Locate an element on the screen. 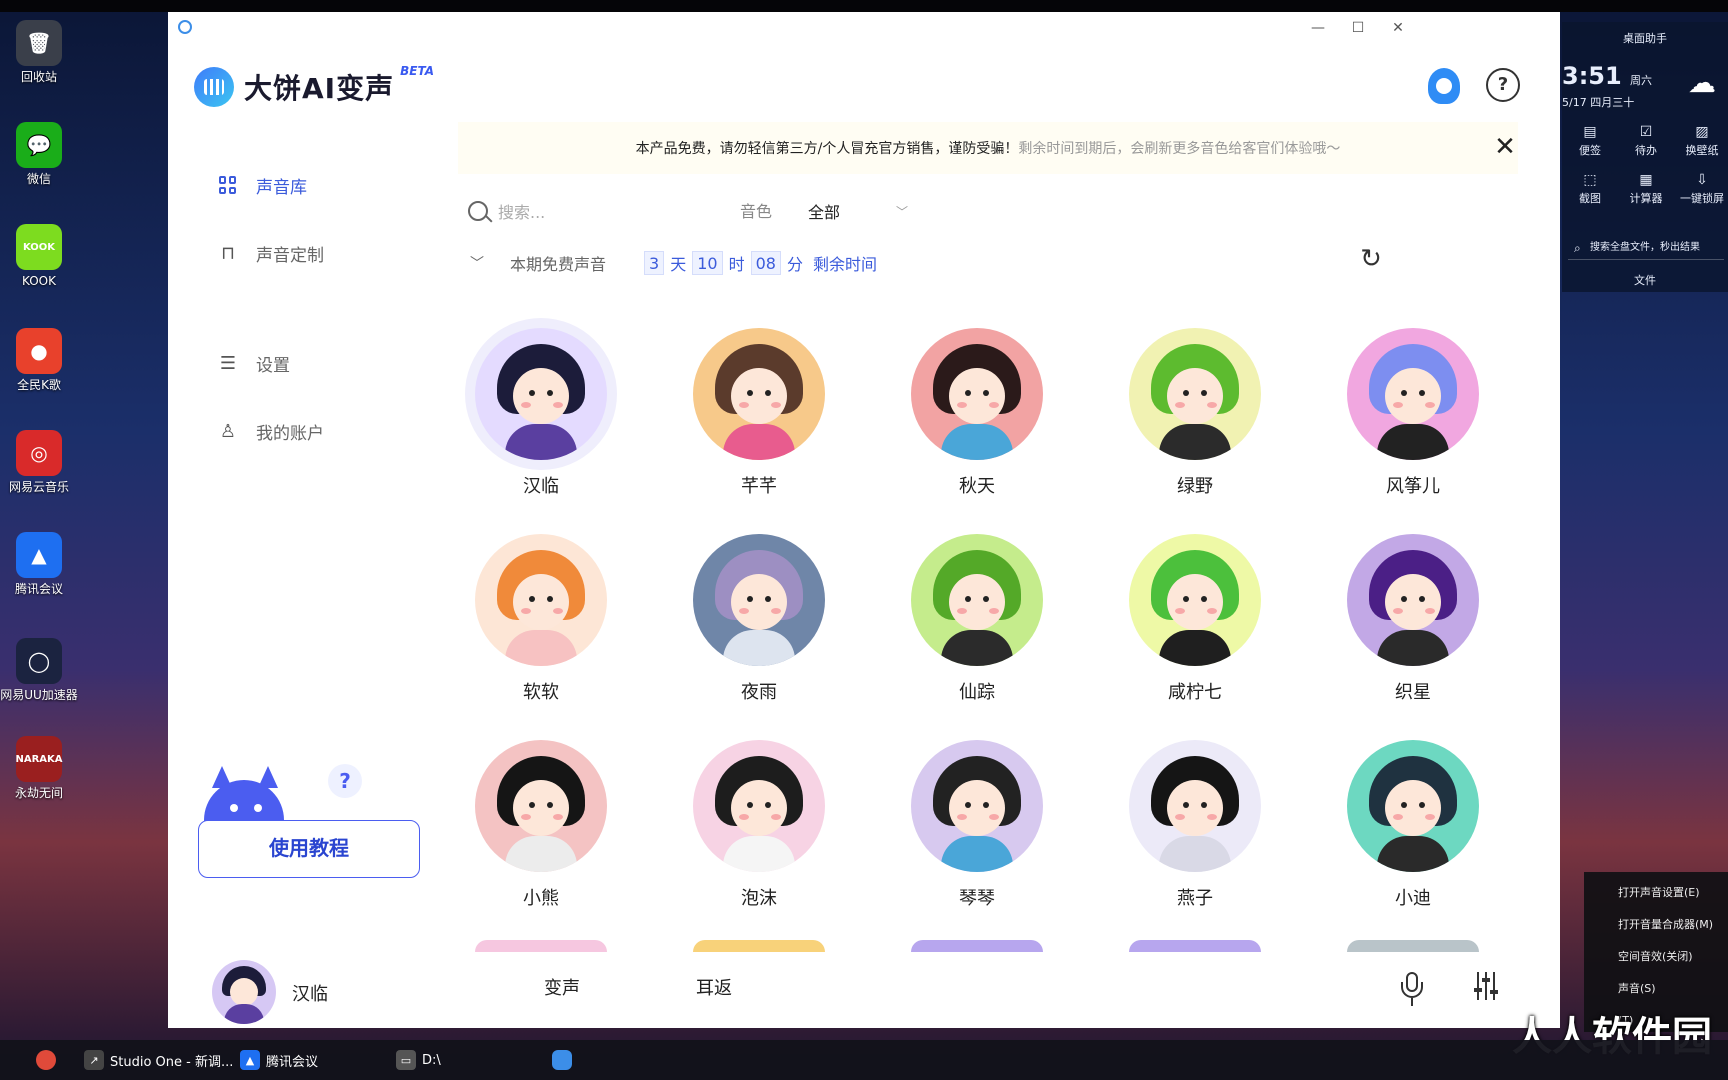  taskbar-folder: ▭ D:\ is located at coordinates (418, 1060).